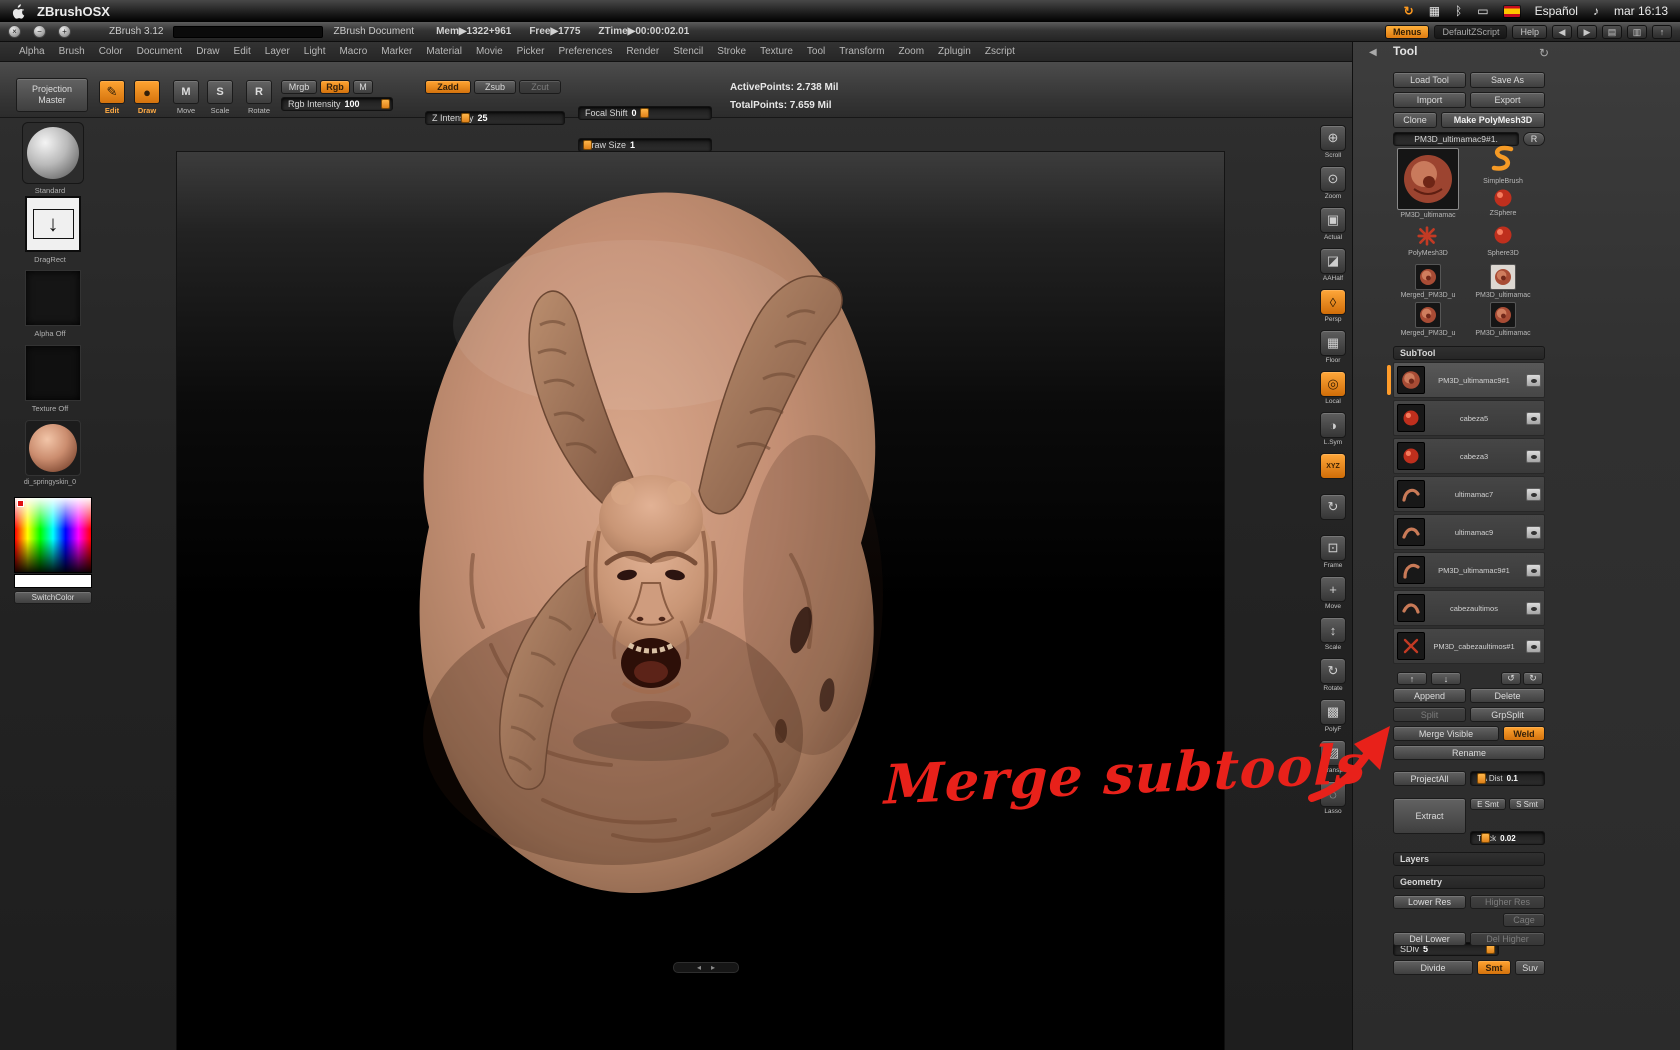  I want to click on current-color-swatch, so click(53, 581).